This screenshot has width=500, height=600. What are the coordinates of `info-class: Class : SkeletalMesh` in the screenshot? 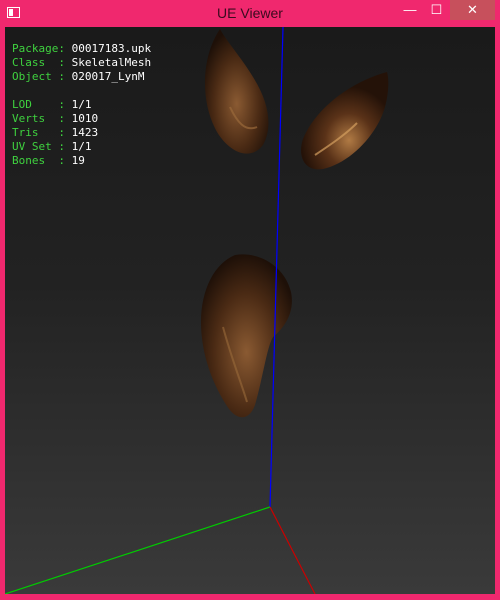 It's located at (81, 63).